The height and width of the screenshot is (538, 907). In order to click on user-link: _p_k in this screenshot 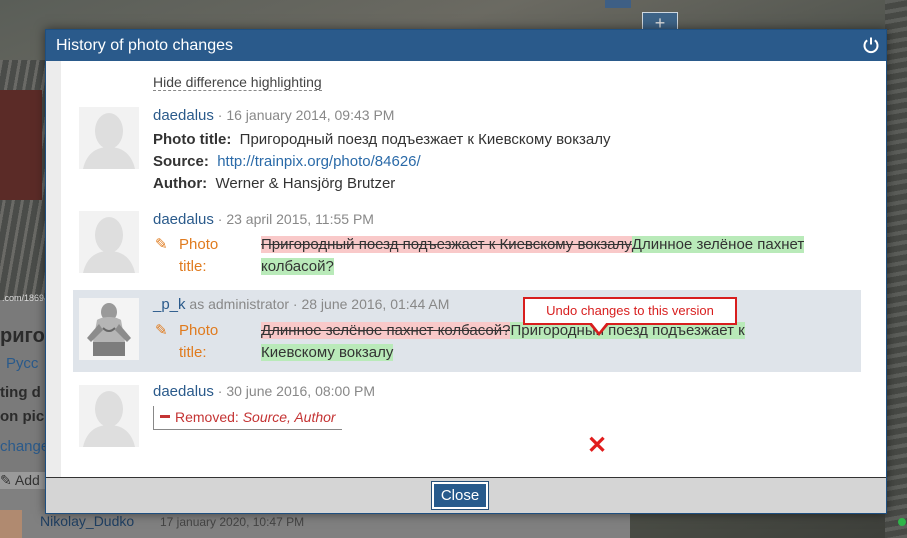, I will do `click(169, 304)`.